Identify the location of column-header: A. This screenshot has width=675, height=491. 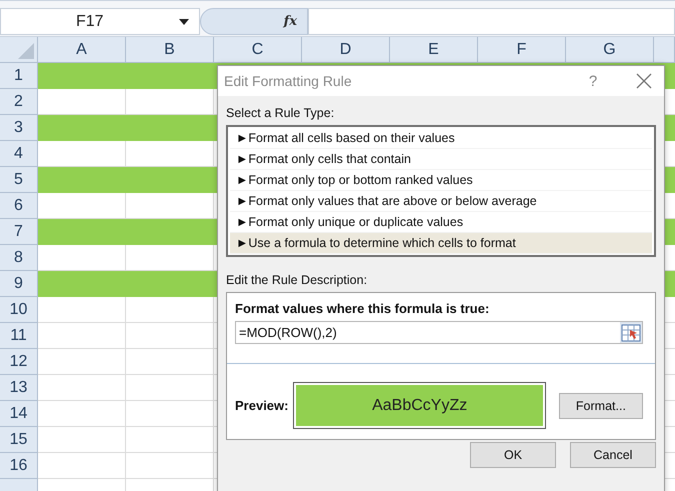
(82, 50).